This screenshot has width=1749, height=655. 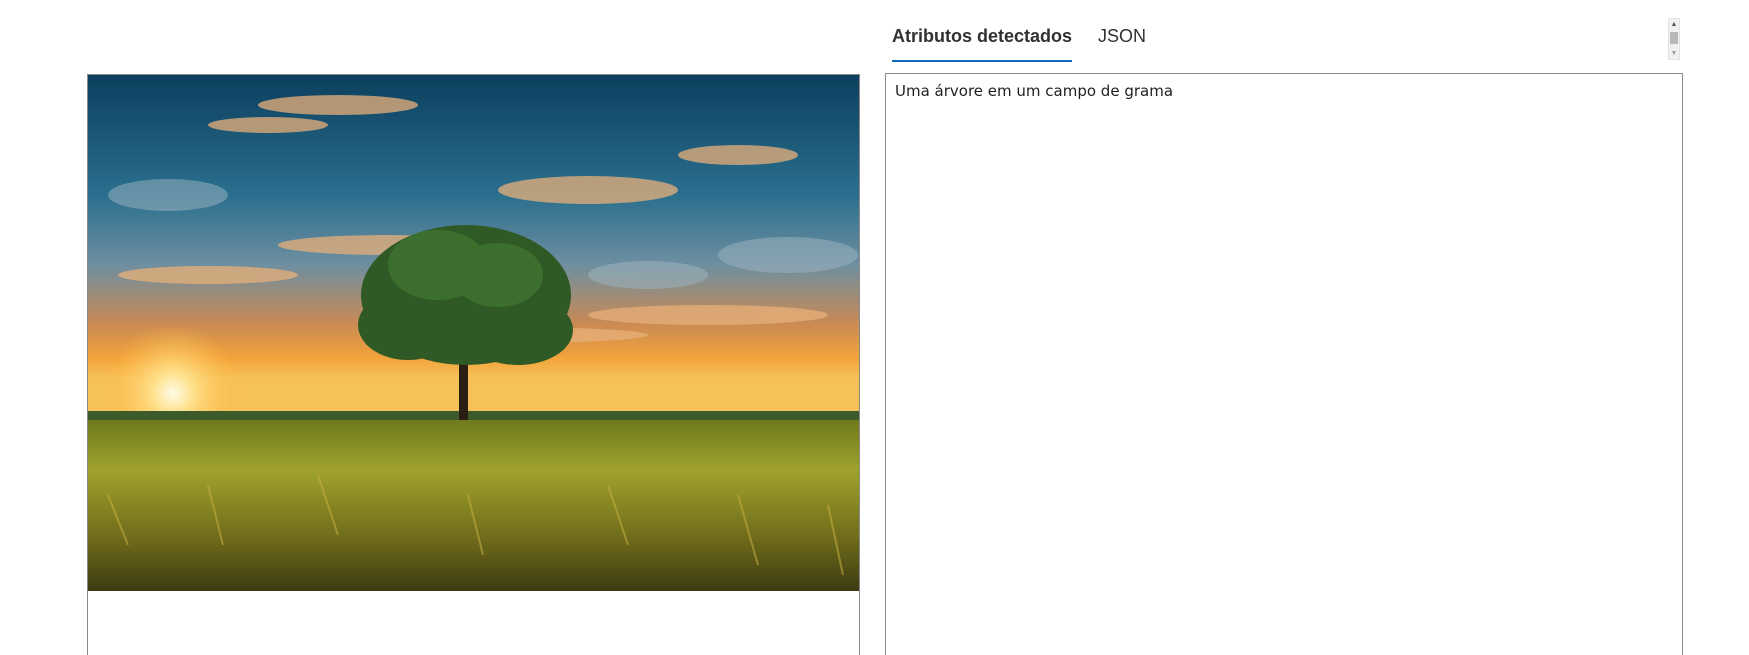 I want to click on scroll-up-icon: ▲, so click(x=1674, y=24).